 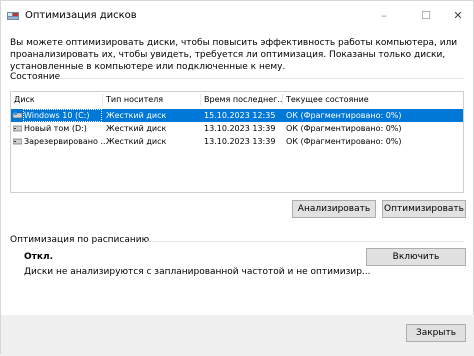 What do you see at coordinates (55, 128) in the screenshot?
I see `disk-name: Новый том (D:)` at bounding box center [55, 128].